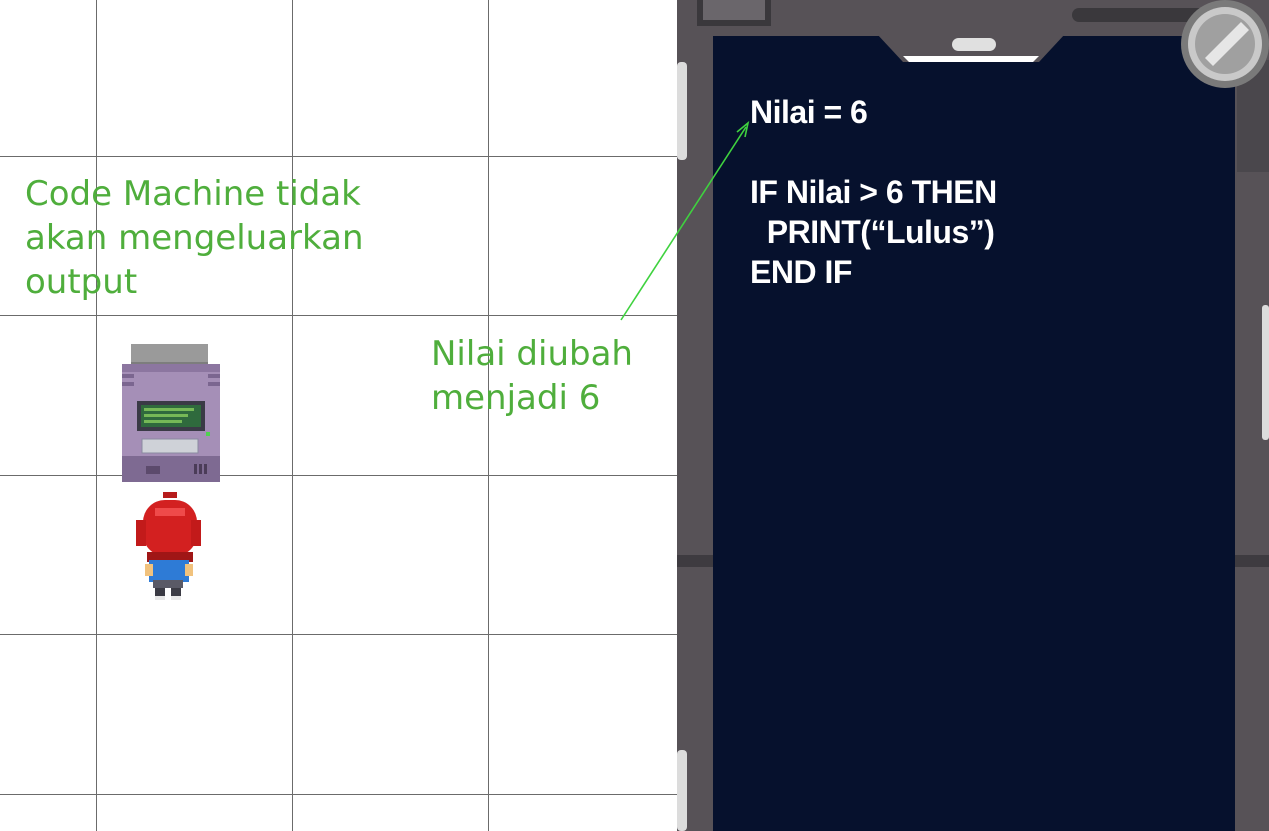  I want to click on code-line: IF Nilai > 6 THEN, so click(873, 192).